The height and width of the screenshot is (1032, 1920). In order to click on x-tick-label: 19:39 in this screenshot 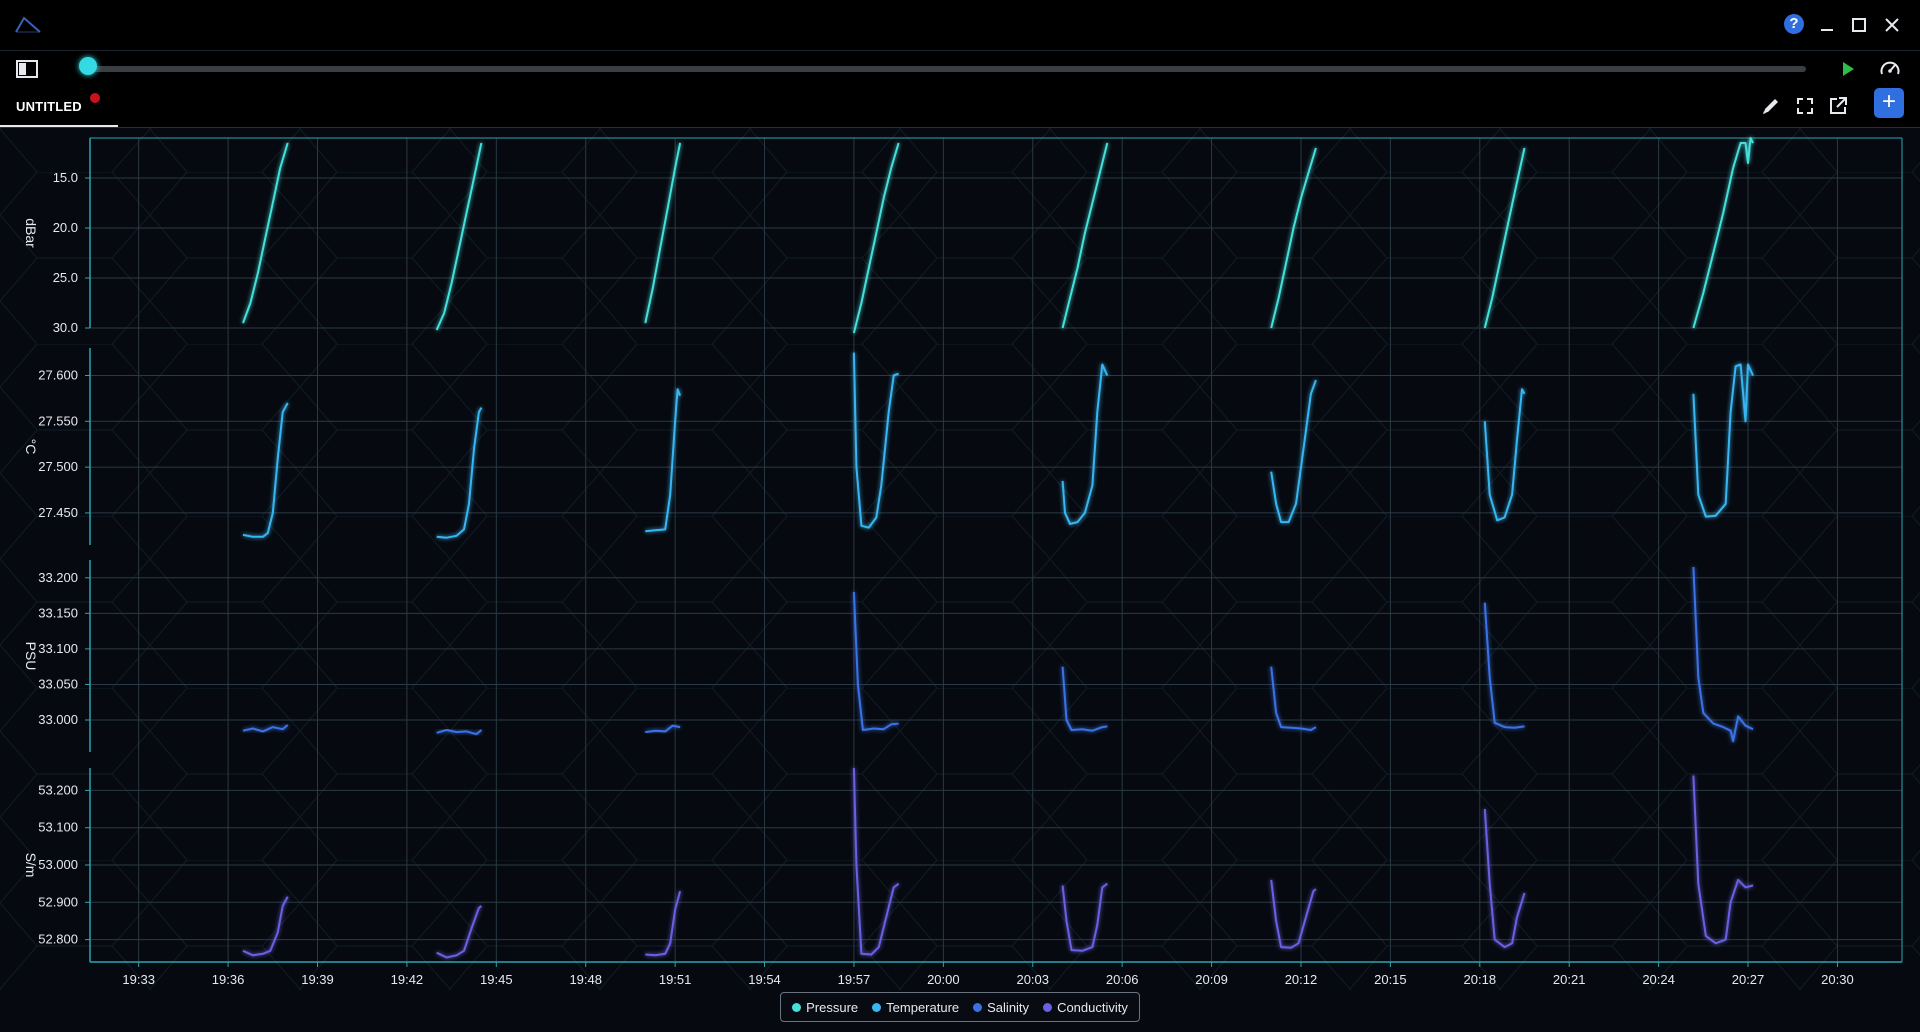, I will do `click(317, 979)`.